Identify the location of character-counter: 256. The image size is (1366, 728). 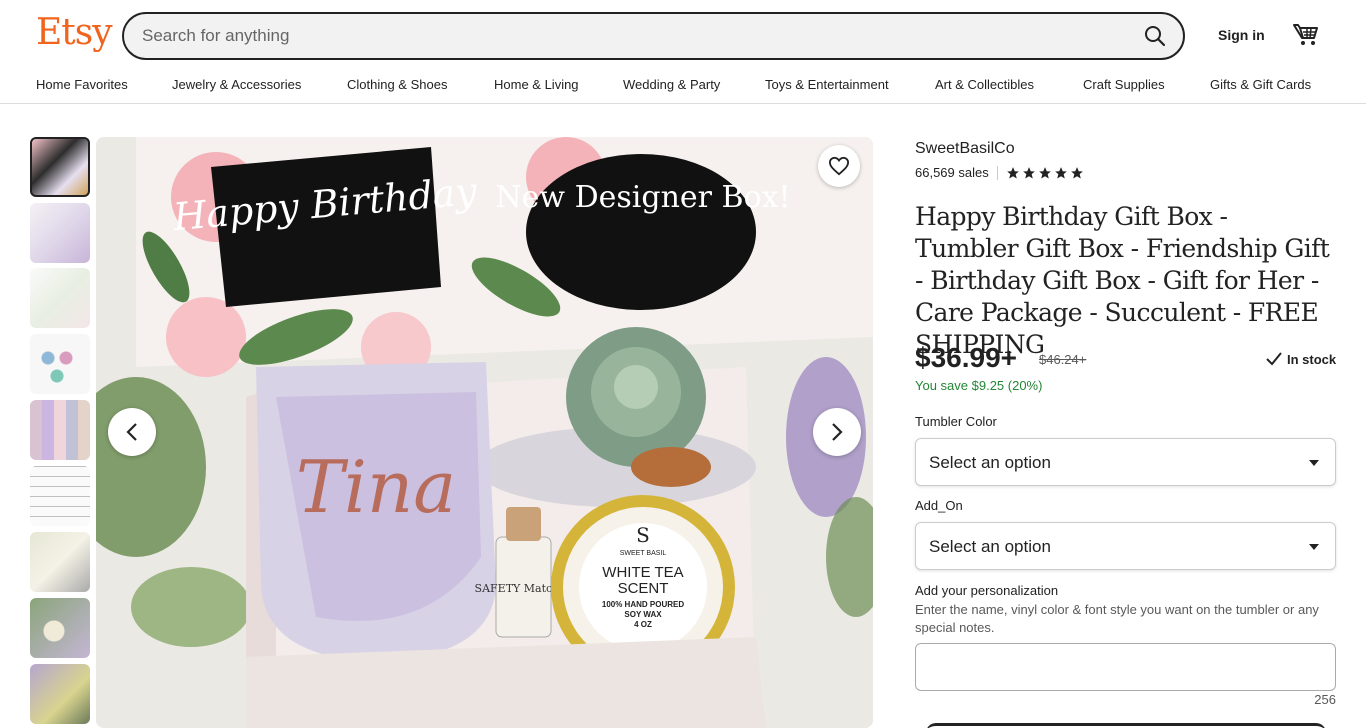
(1325, 699).